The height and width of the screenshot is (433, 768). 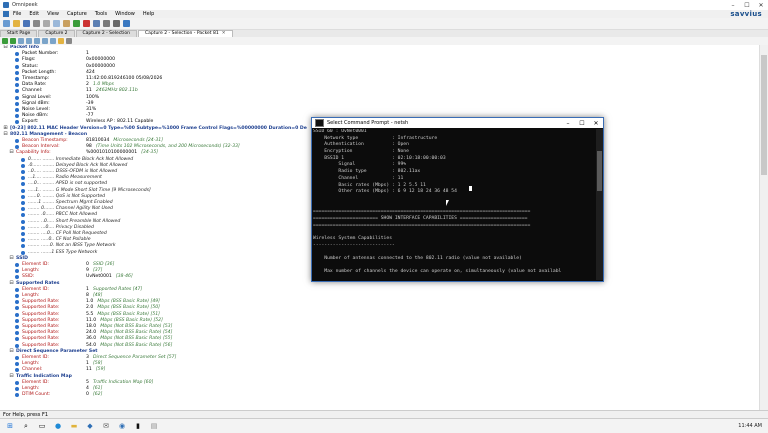 I want to click on copy-packet-icon, so click(x=61, y=41).